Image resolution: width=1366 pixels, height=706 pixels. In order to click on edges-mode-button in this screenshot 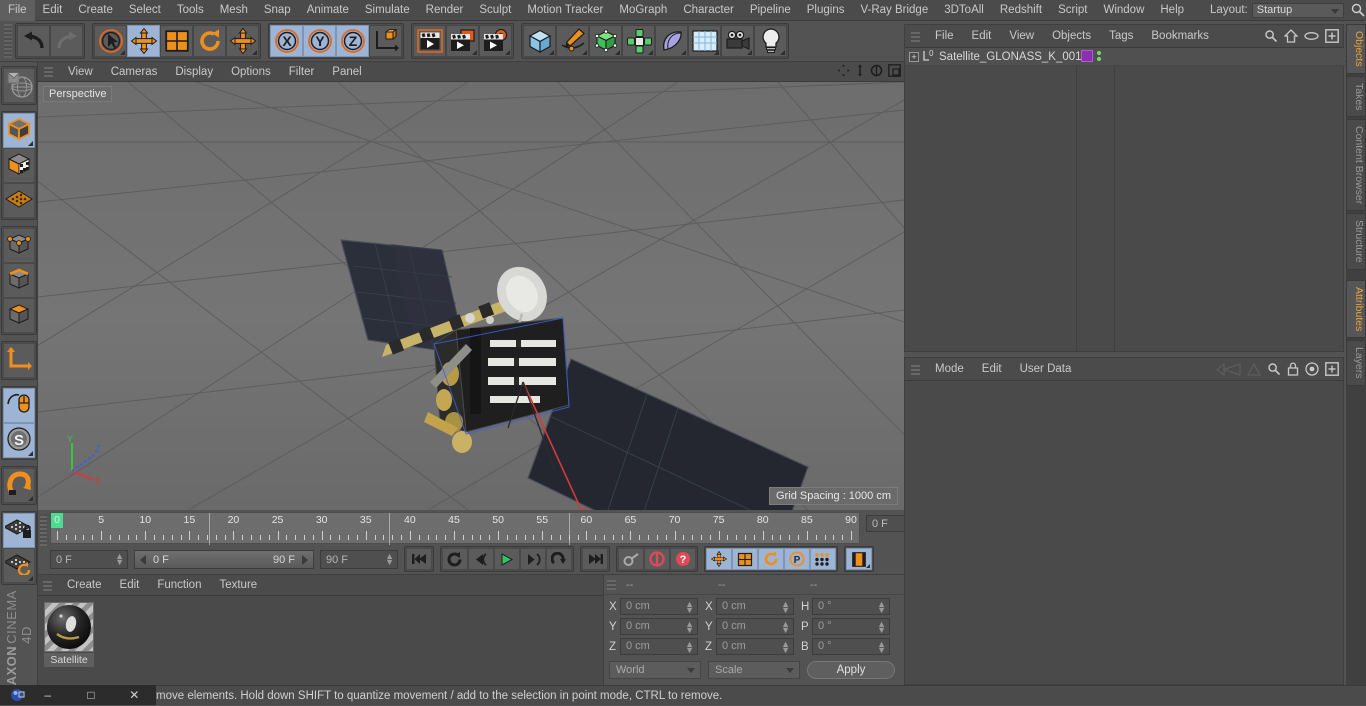, I will do `click(18, 280)`.